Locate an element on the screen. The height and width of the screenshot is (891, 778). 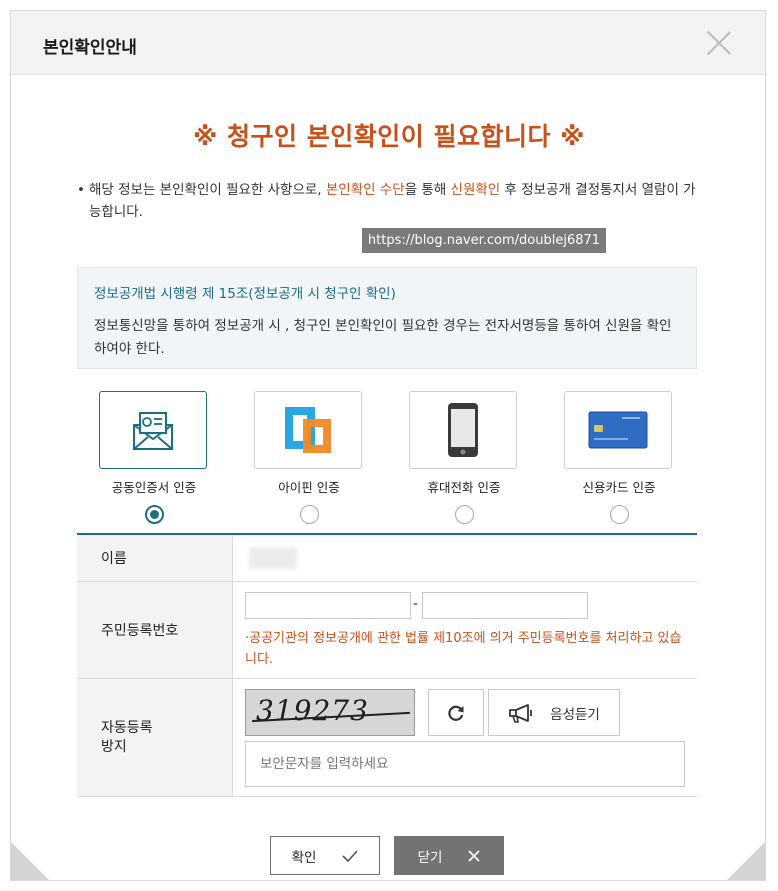
method-ipin-box is located at coordinates (308, 430).